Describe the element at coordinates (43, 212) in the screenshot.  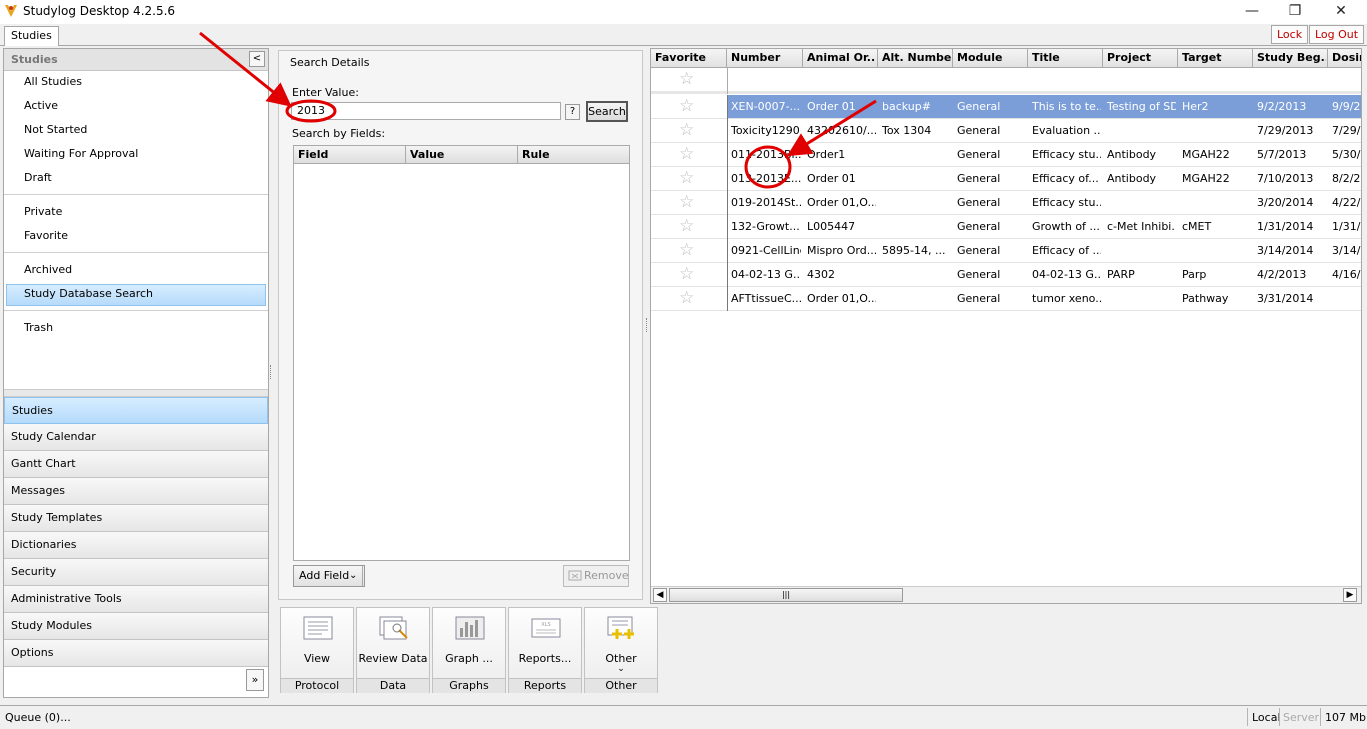
I see `nav-item-private: Private` at that location.